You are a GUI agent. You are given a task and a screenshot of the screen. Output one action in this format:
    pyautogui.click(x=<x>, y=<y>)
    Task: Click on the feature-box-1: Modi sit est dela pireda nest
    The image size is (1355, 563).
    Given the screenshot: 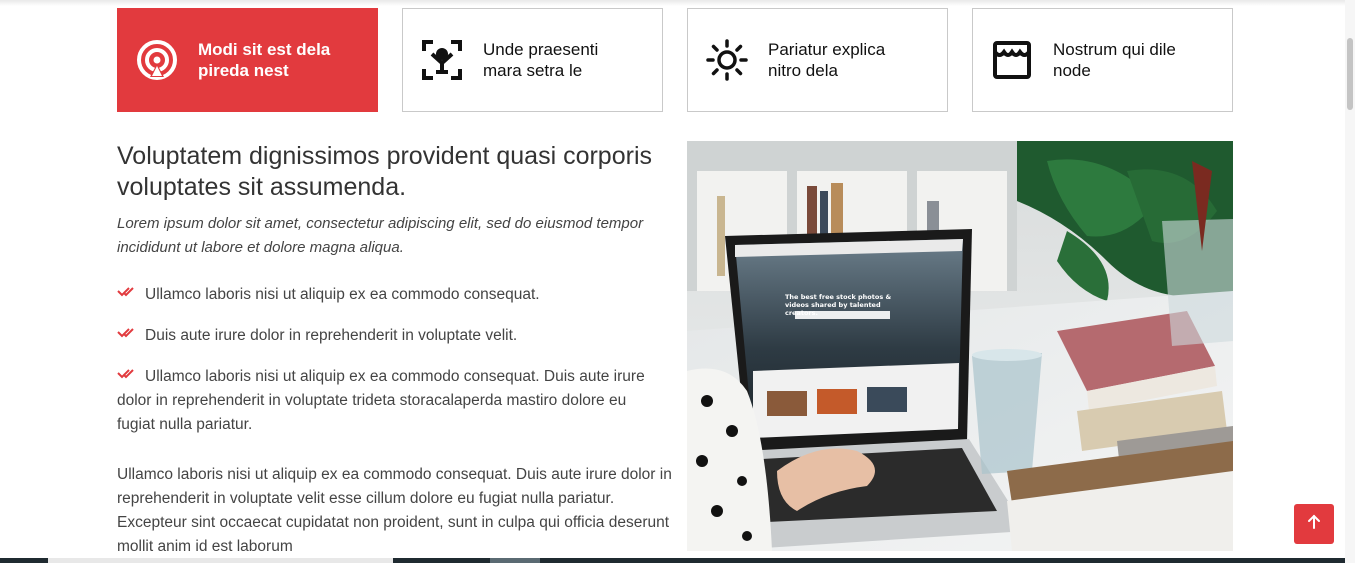 What is the action you would take?
    pyautogui.click(x=247, y=60)
    